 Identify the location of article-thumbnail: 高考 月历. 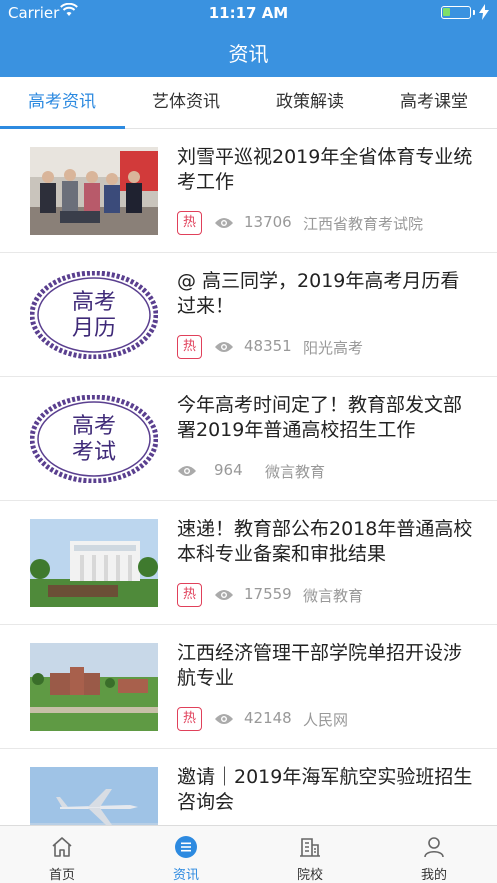
(94, 315).